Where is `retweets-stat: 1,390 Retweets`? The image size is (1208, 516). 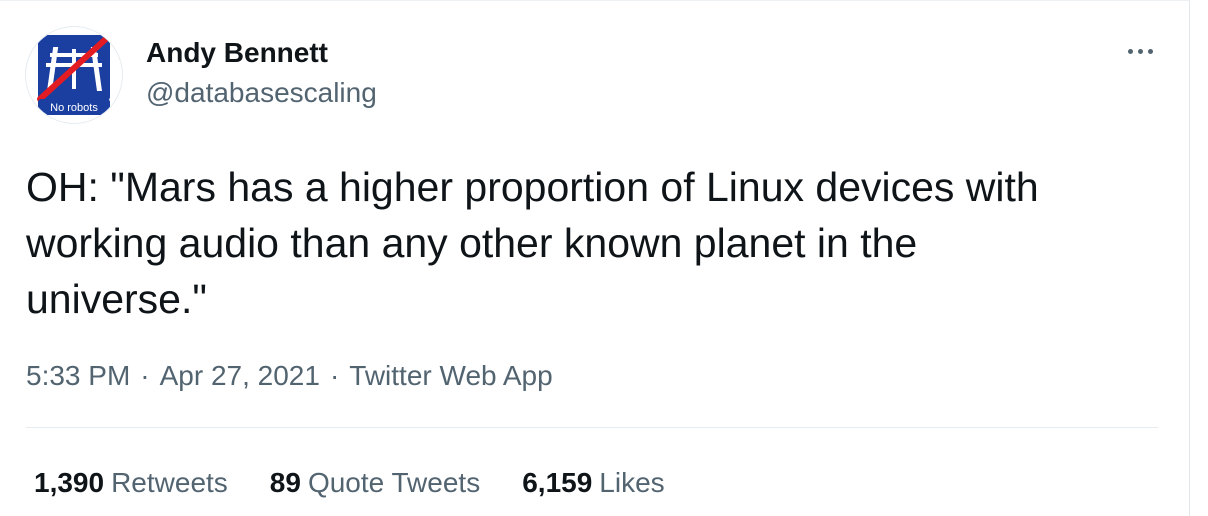
retweets-stat: 1,390 Retweets is located at coordinates (131, 483).